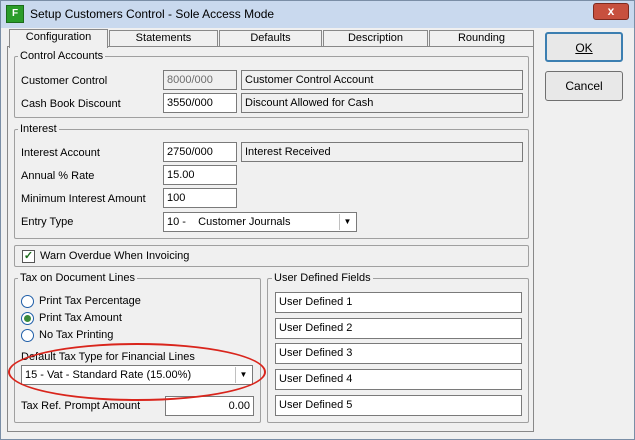 The height and width of the screenshot is (440, 635). What do you see at coordinates (71, 104) in the screenshot?
I see `cash-book-discount-label: Cash Book Discount` at bounding box center [71, 104].